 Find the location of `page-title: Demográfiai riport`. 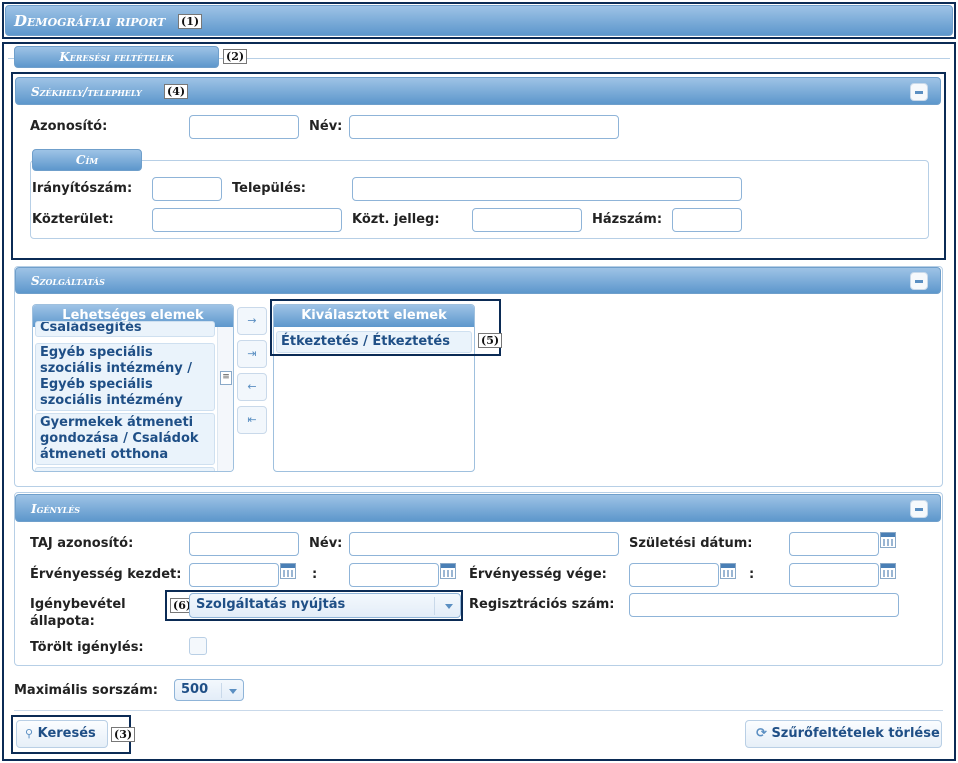

page-title: Demográfiai riport is located at coordinates (90, 21).